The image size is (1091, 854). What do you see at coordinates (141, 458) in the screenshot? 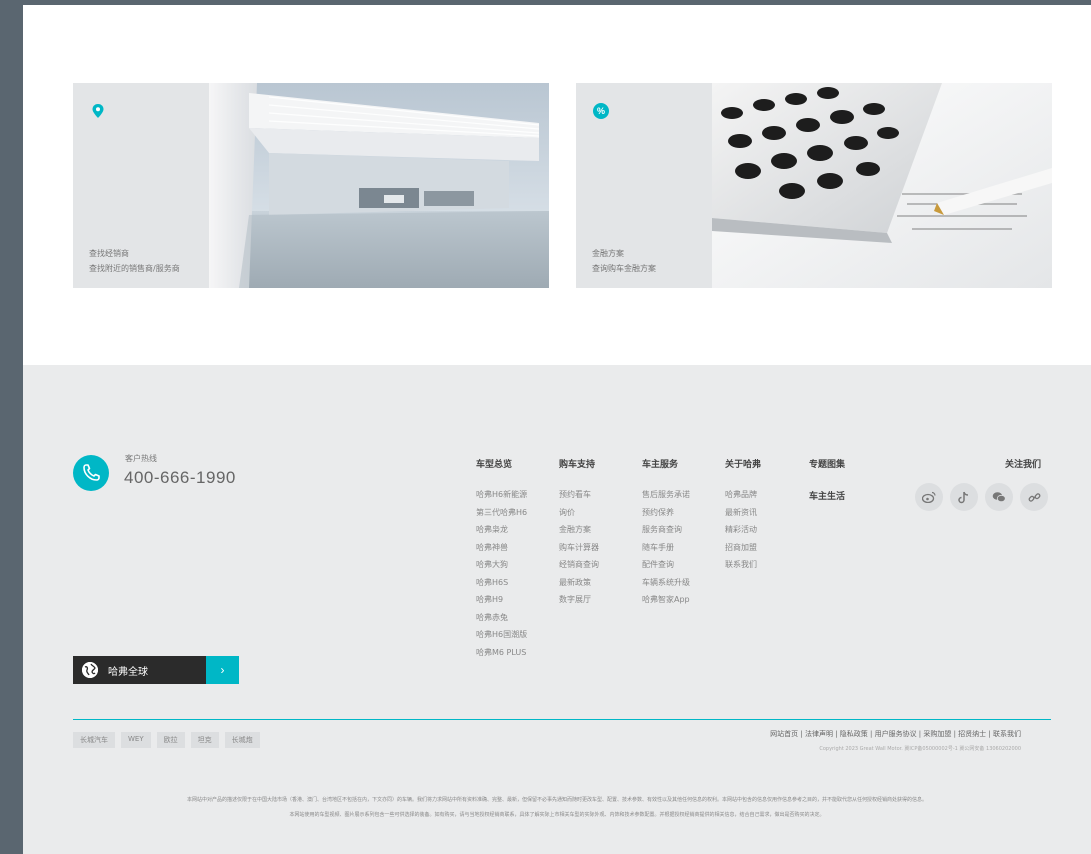
I see `hotline-label: 客户热线` at bounding box center [141, 458].